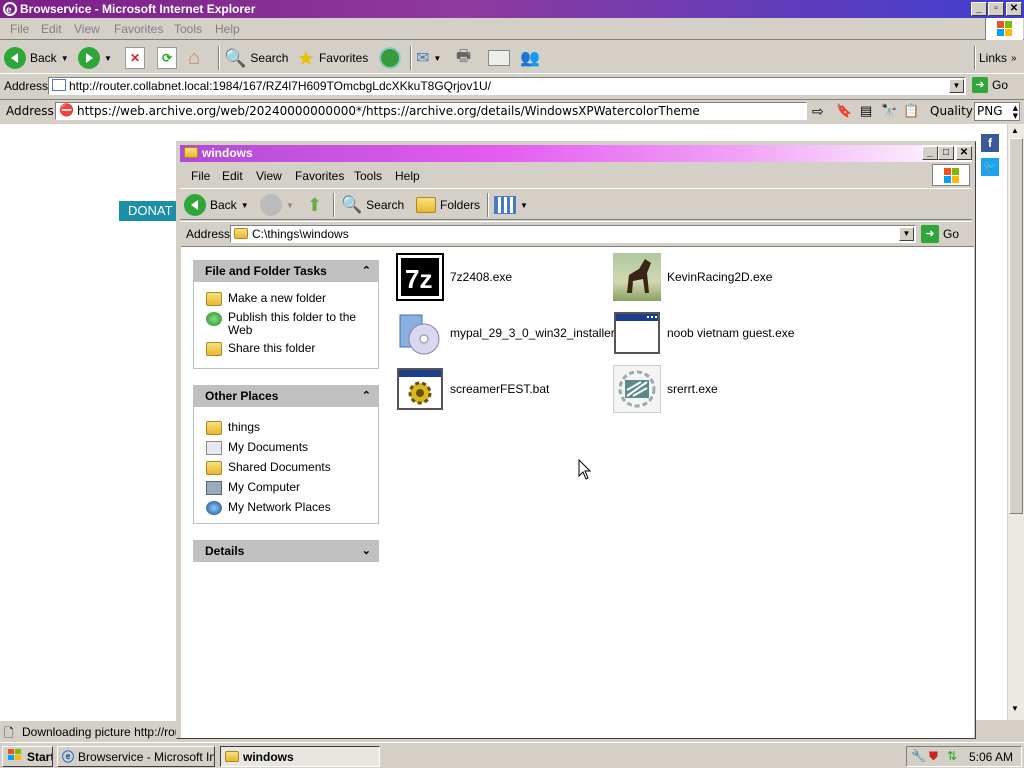  What do you see at coordinates (314, 205) in the screenshot?
I see `up-folder-button: ⬆` at bounding box center [314, 205].